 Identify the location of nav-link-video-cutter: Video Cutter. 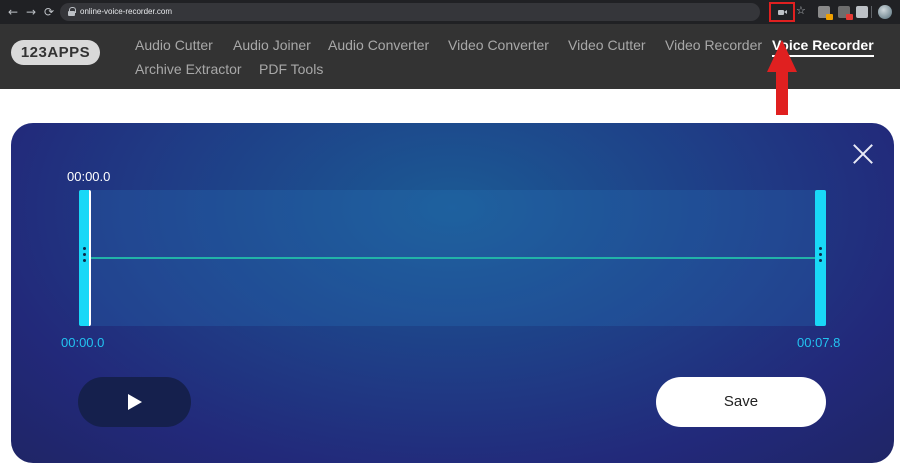
(607, 45).